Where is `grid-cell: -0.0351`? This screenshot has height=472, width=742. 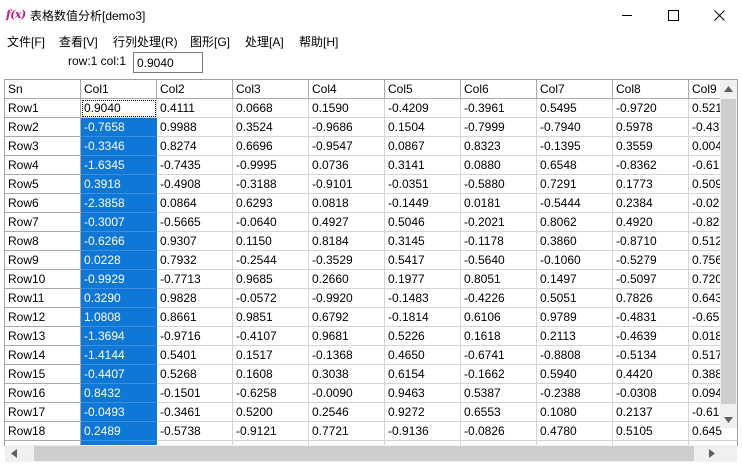
grid-cell: -0.0351 is located at coordinates (423, 184).